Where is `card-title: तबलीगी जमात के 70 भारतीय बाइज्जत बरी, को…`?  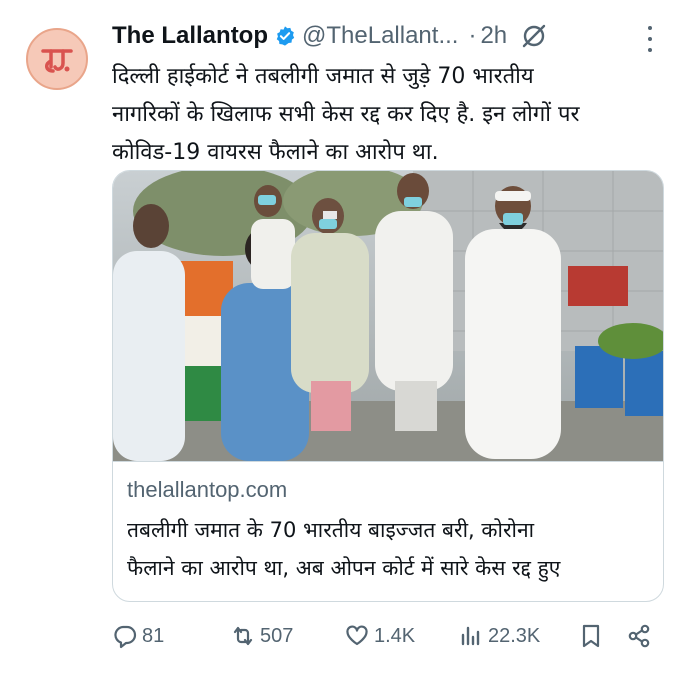
card-title: तबलीगी जमात के 70 भारतीय बाइज्जत बरी, को… is located at coordinates (392, 549).